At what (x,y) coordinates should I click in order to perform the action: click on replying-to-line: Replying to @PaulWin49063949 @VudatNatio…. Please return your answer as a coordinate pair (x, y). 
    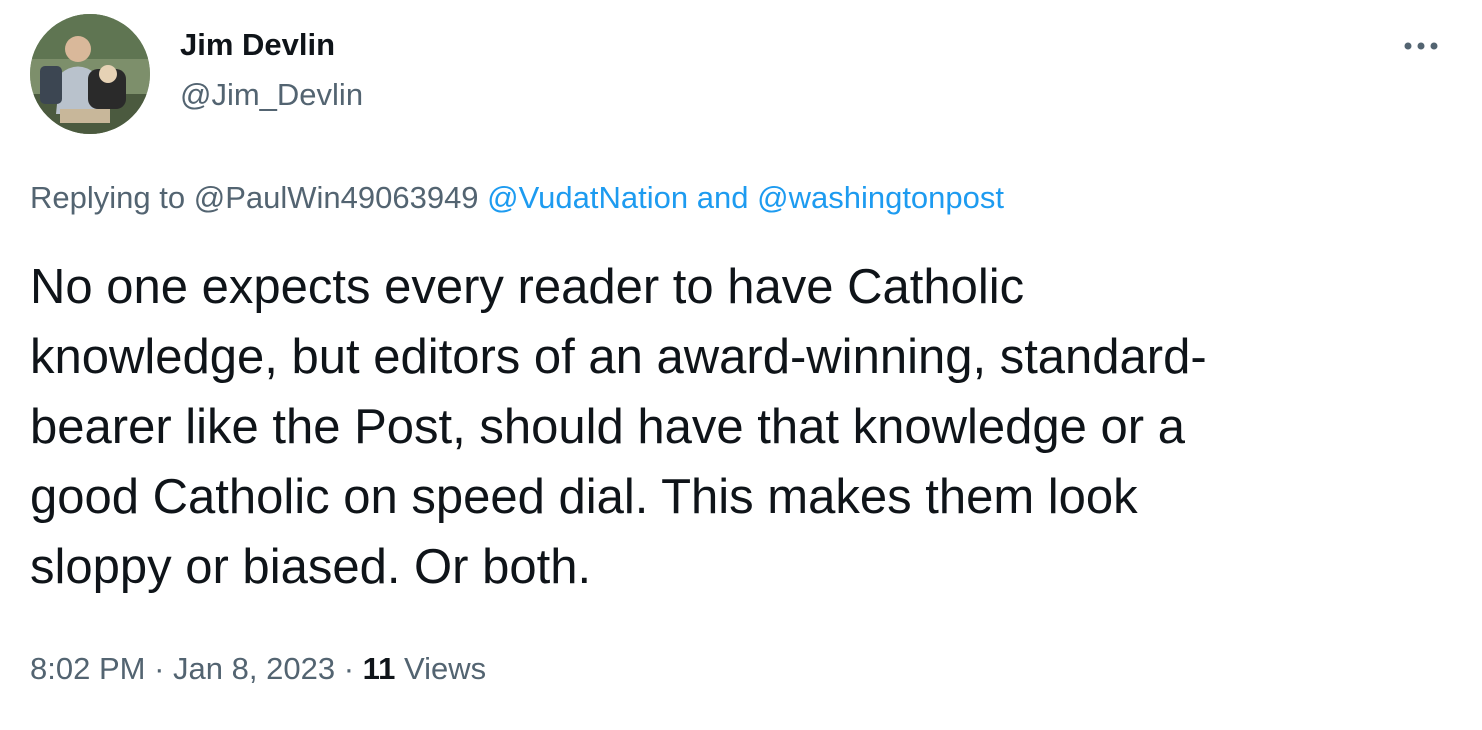
    Looking at the image, I should click on (517, 198).